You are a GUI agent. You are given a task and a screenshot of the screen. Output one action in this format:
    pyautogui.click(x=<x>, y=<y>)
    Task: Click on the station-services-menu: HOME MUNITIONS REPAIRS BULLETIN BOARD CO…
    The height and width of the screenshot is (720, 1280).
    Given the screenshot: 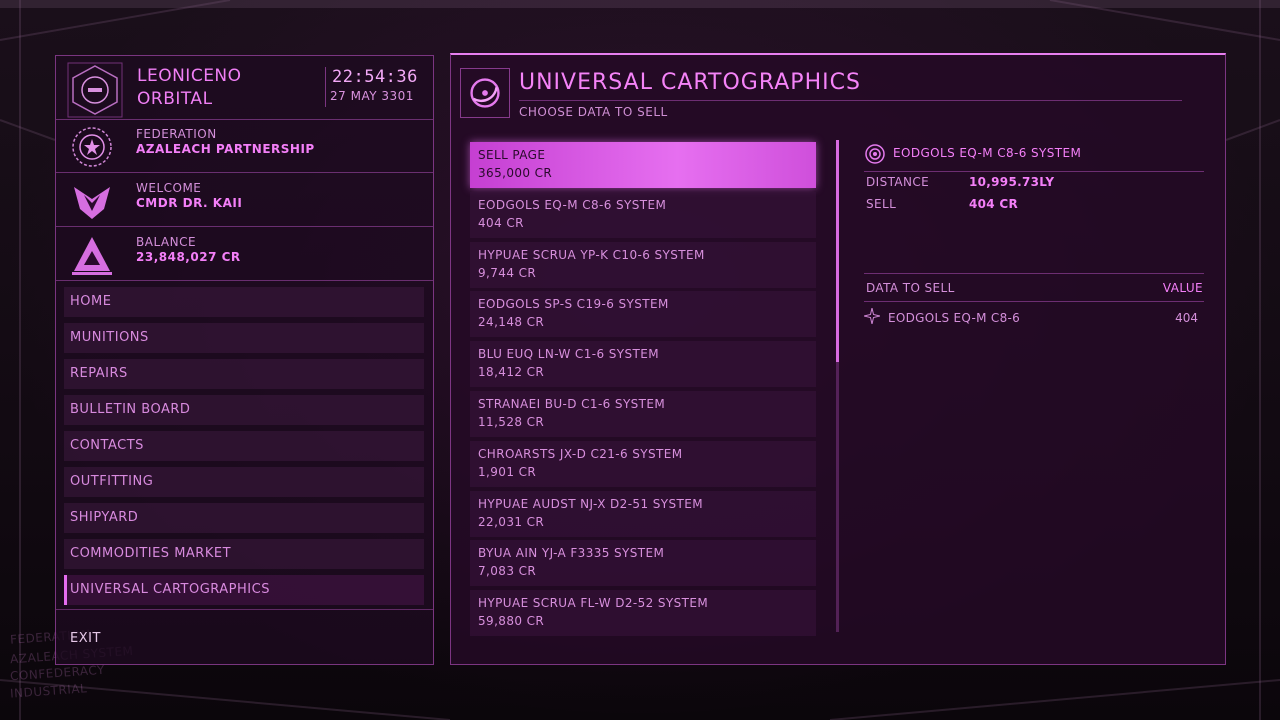 What is the action you would take?
    pyautogui.click(x=244, y=449)
    